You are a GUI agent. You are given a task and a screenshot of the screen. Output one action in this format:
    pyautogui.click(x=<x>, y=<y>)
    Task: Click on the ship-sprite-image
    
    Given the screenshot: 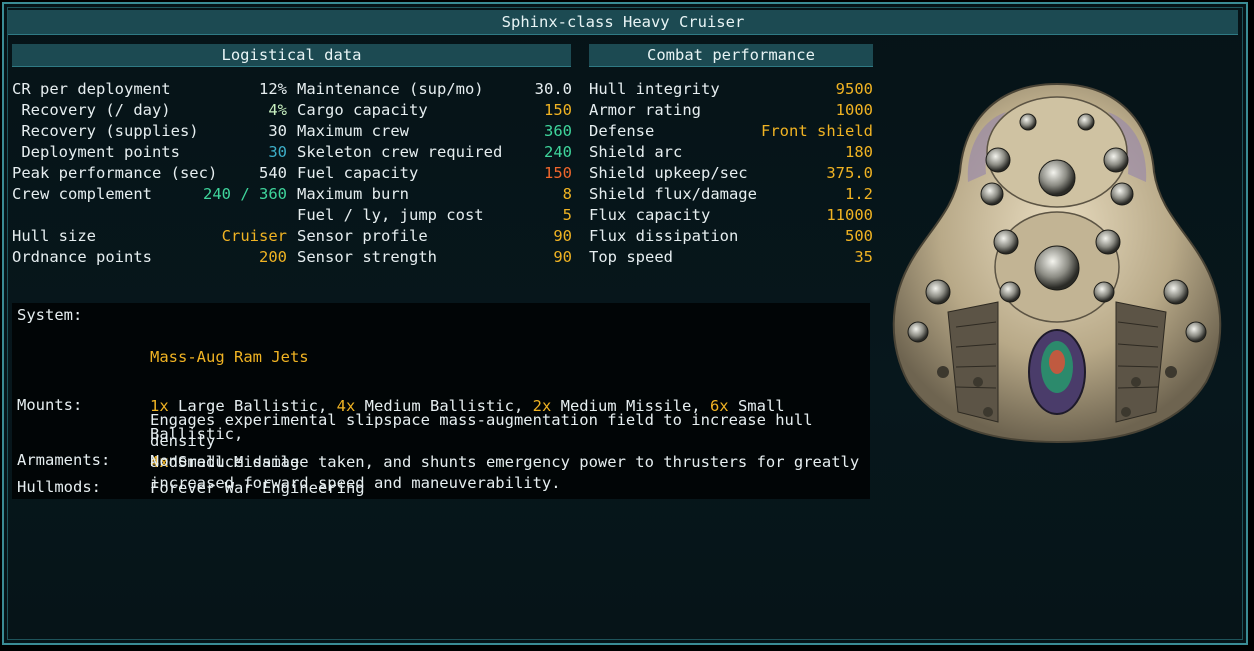 What is the action you would take?
    pyautogui.click(x=1057, y=263)
    